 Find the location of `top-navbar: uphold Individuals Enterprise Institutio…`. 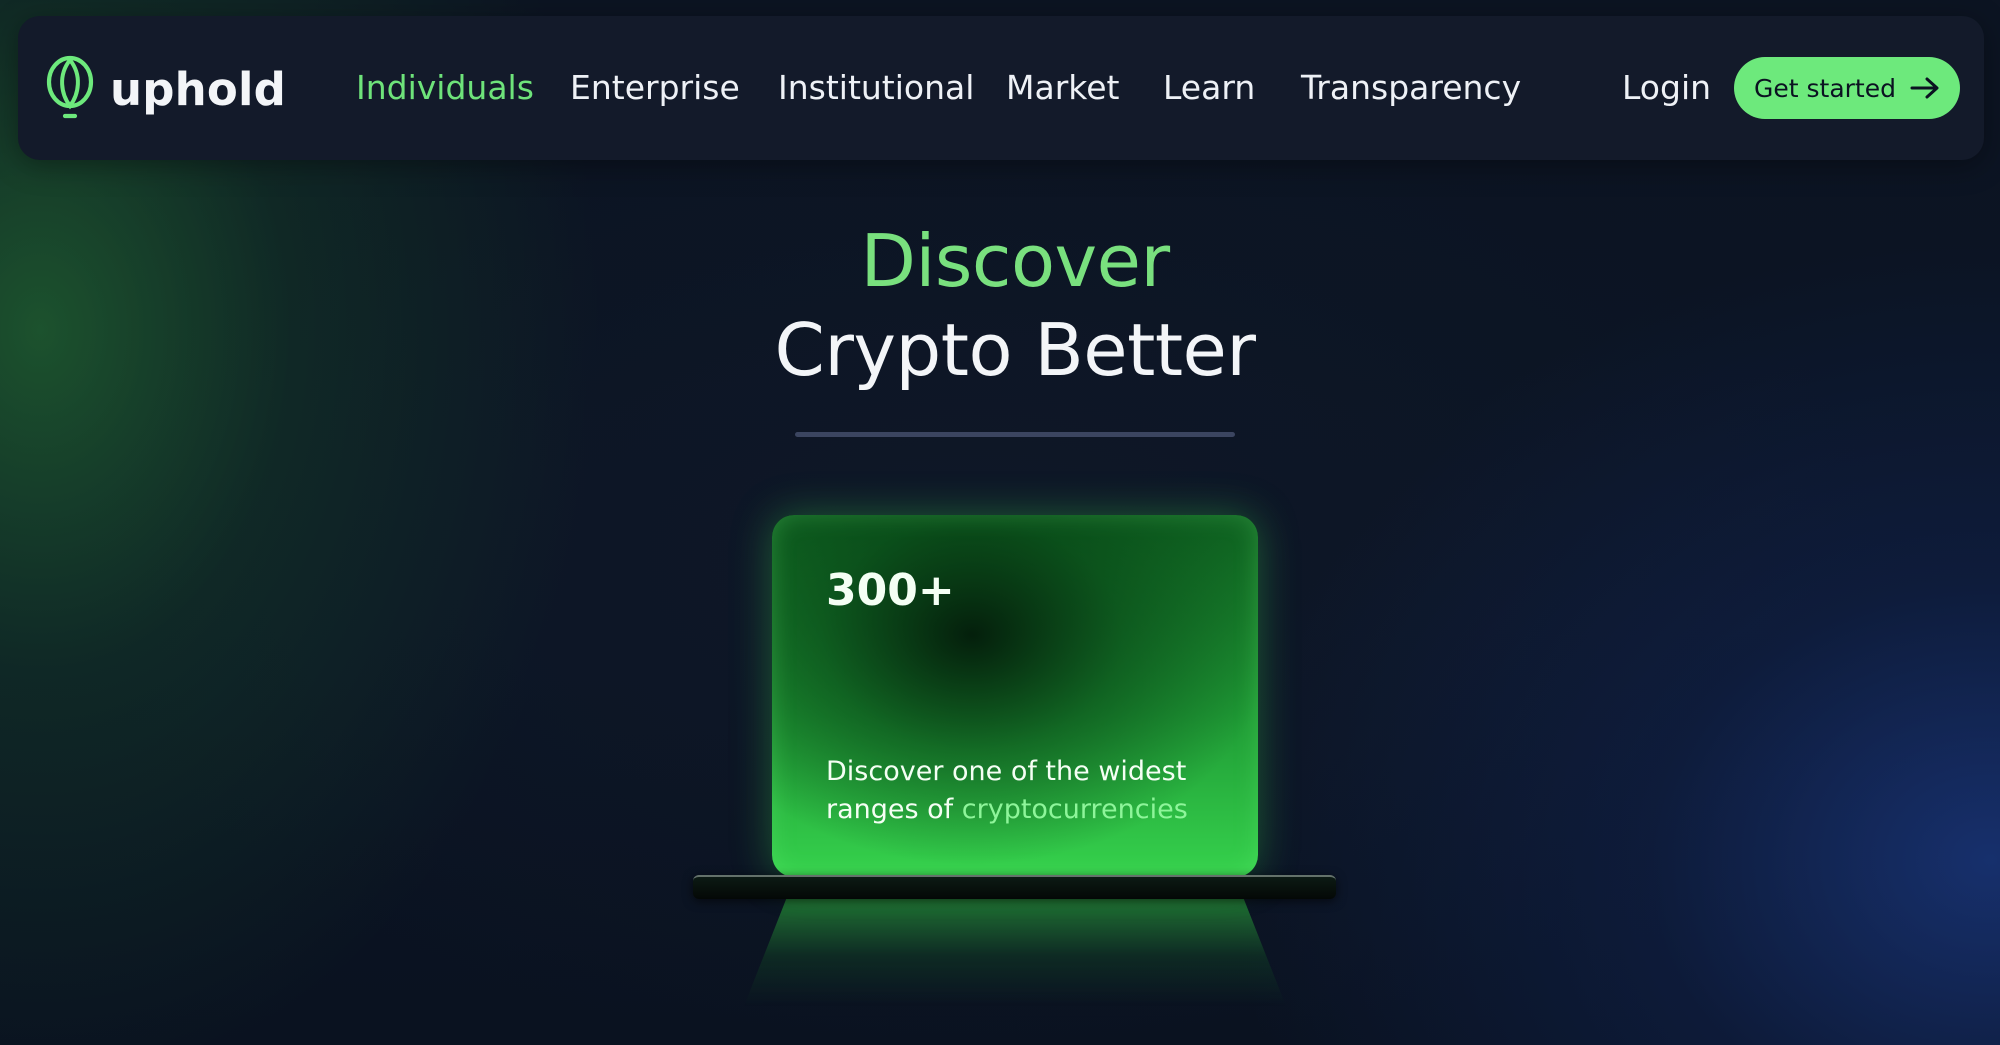

top-navbar: uphold Individuals Enterprise Institutio… is located at coordinates (1001, 88).